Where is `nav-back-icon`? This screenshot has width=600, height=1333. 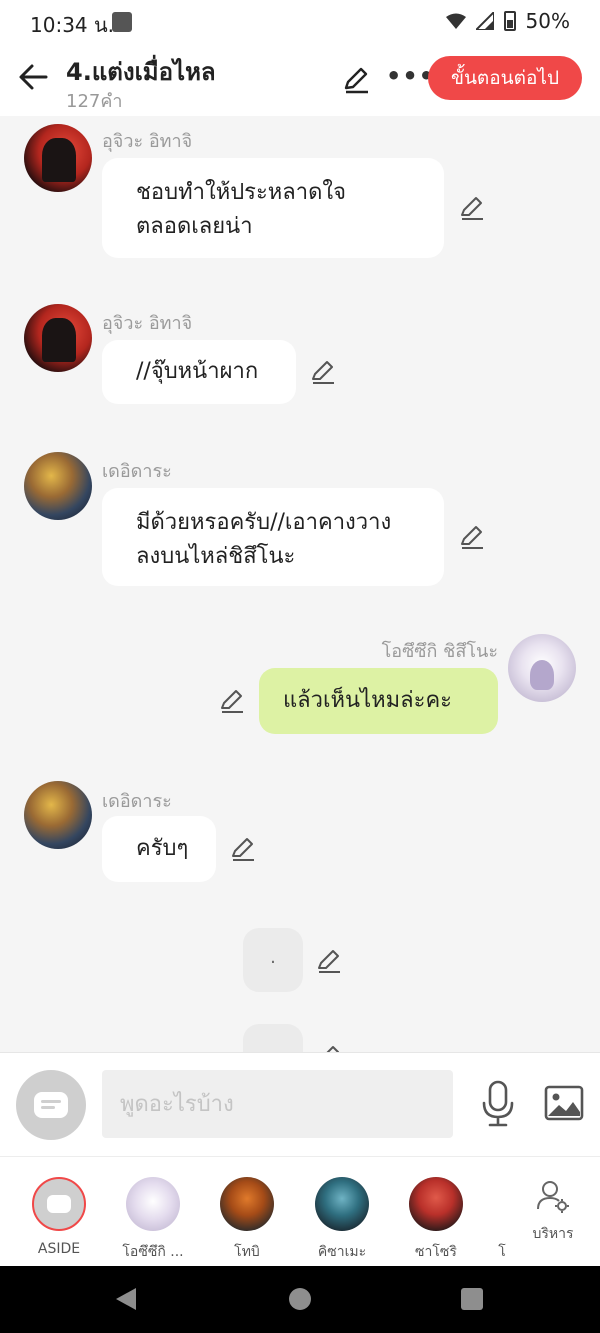 nav-back-icon is located at coordinates (126, 1299).